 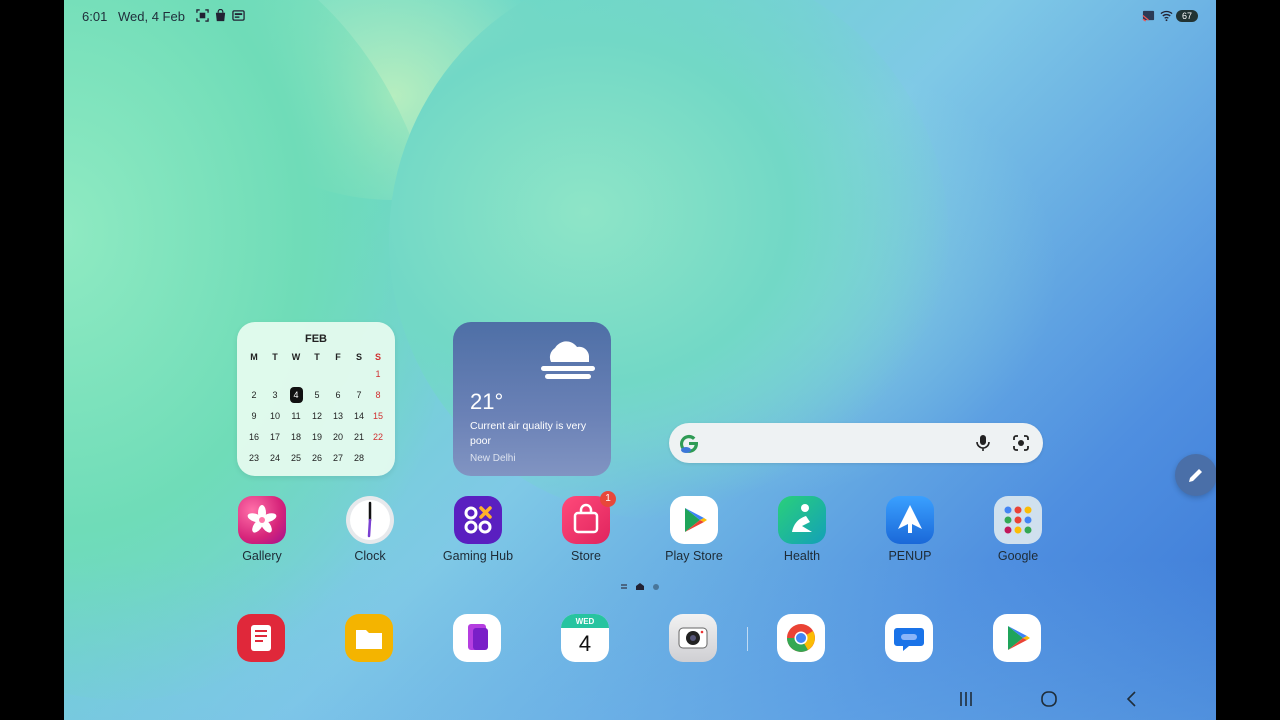 I want to click on my-files-icon, so click(x=369, y=639).